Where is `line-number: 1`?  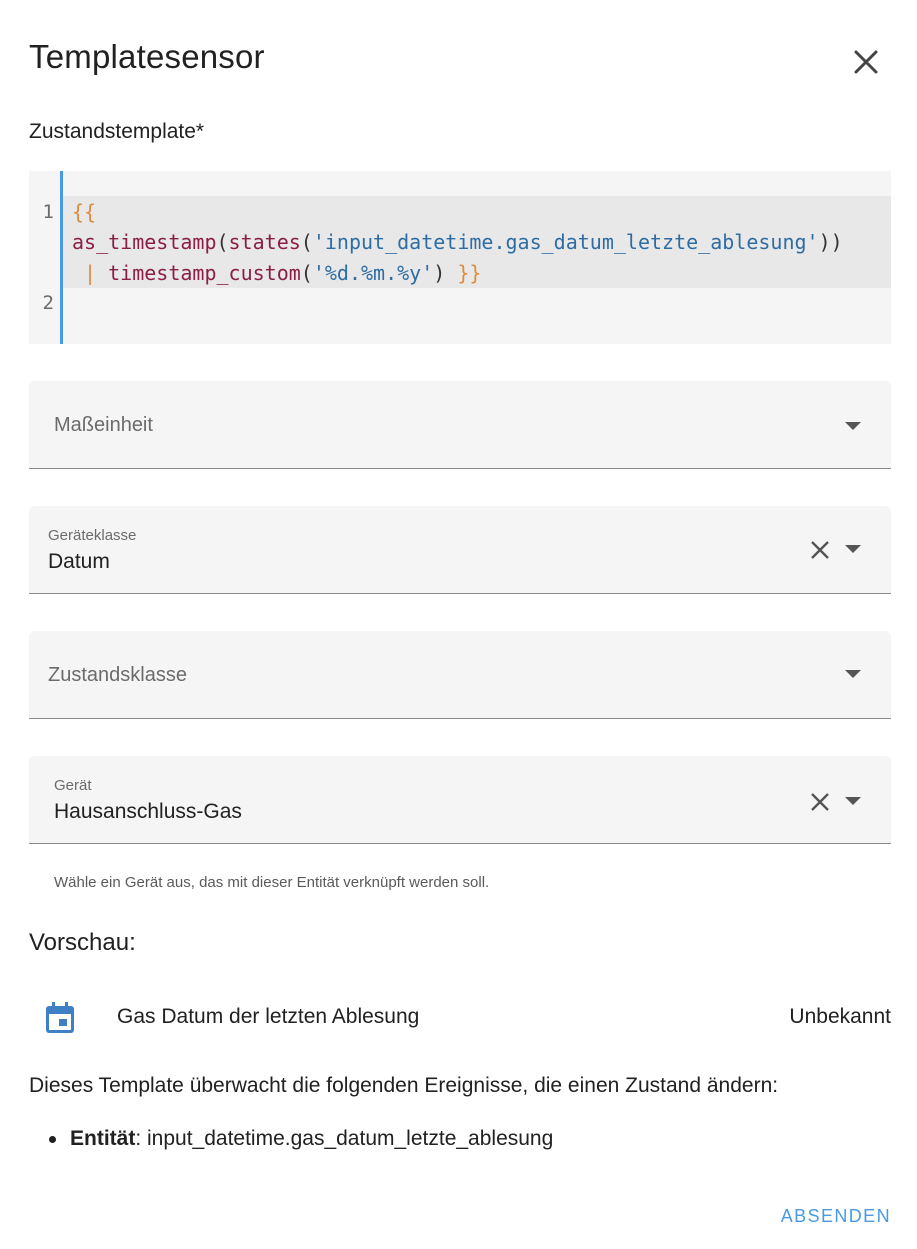 line-number: 1 is located at coordinates (48, 212).